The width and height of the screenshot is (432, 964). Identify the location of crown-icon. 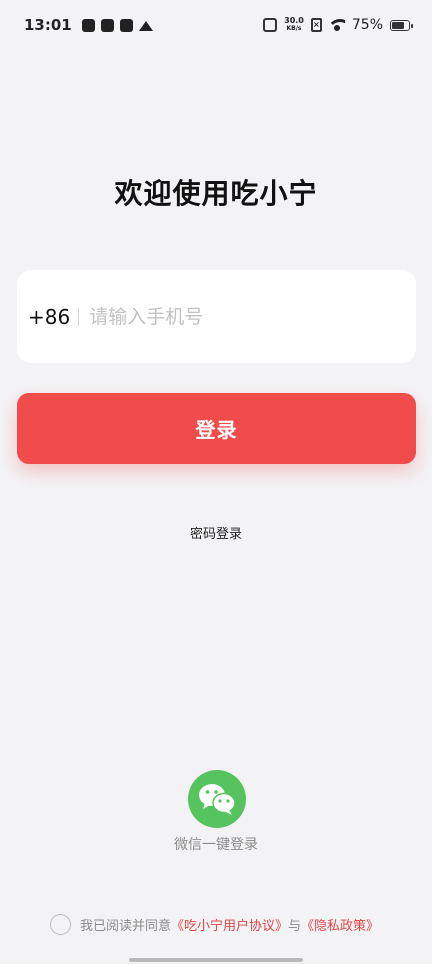
(145, 25).